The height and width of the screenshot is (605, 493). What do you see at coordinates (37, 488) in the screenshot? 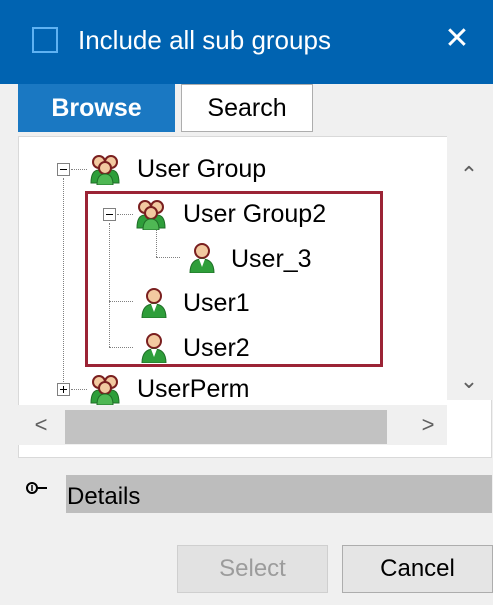
I see `collapse-key-icon` at bounding box center [37, 488].